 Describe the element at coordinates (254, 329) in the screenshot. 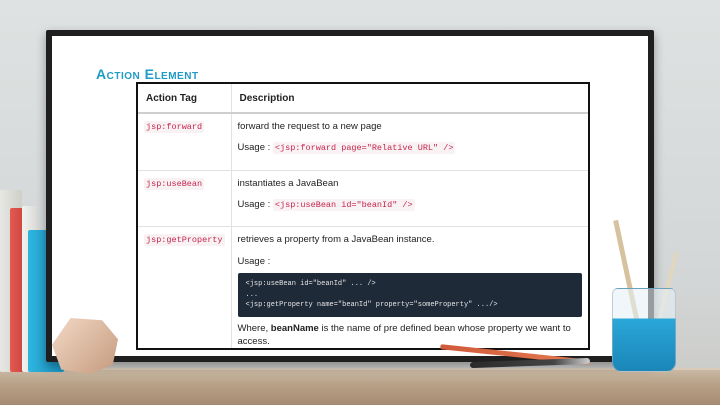

I see `where-prefix: Where,` at that location.